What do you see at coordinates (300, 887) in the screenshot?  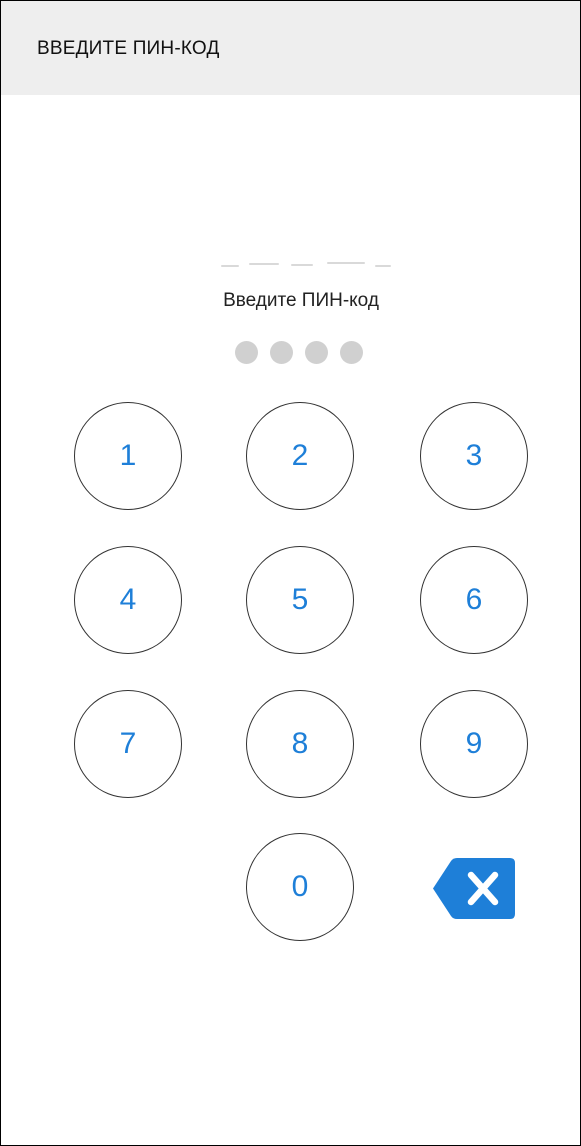 I see `key-0: 0` at bounding box center [300, 887].